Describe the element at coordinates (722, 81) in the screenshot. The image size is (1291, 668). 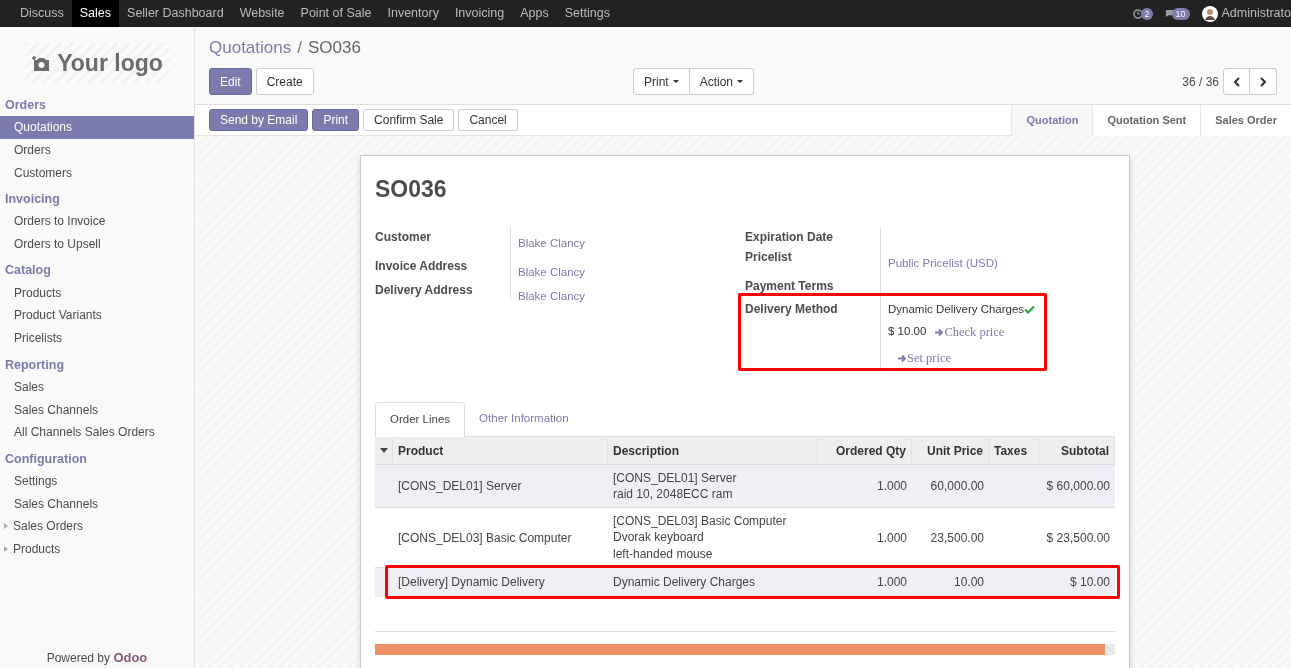
I see `dropdown-button: Action` at that location.